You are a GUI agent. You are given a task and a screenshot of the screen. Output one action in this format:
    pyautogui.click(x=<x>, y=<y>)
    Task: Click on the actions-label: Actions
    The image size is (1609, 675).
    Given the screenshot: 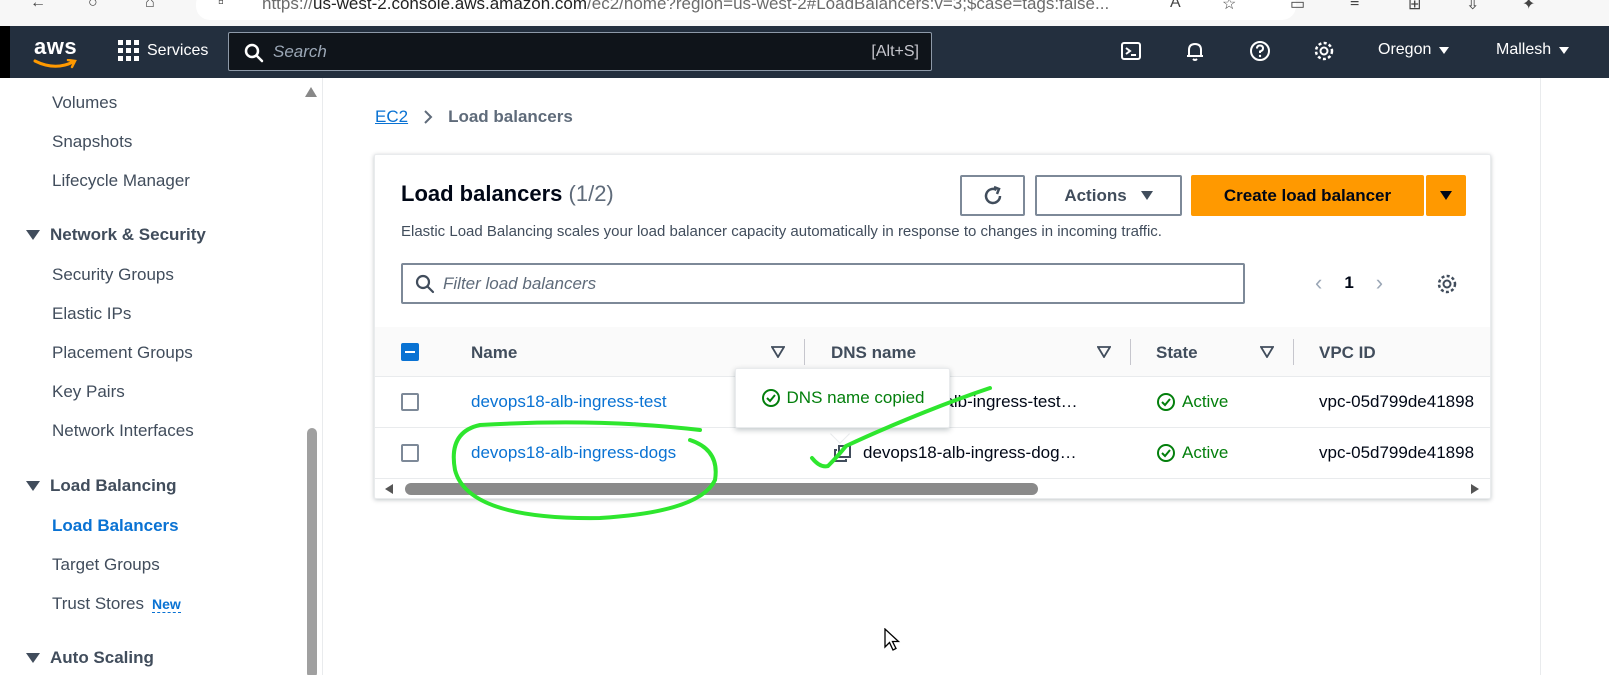 What is the action you would take?
    pyautogui.click(x=1095, y=195)
    